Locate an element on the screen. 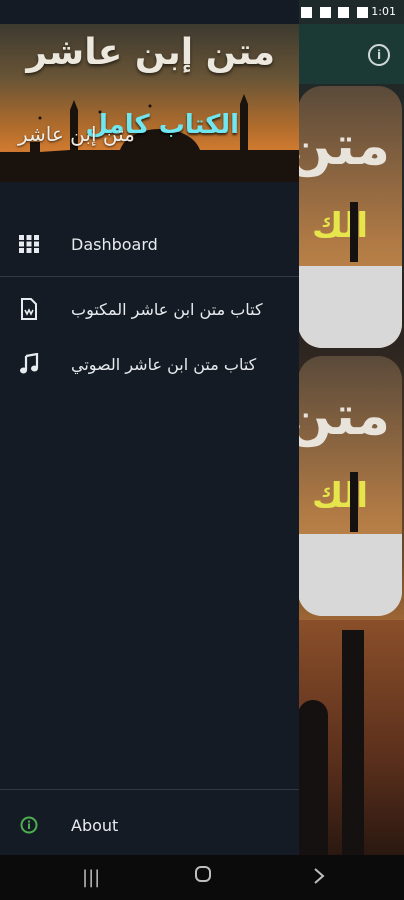  image-icon is located at coordinates (344, 12).